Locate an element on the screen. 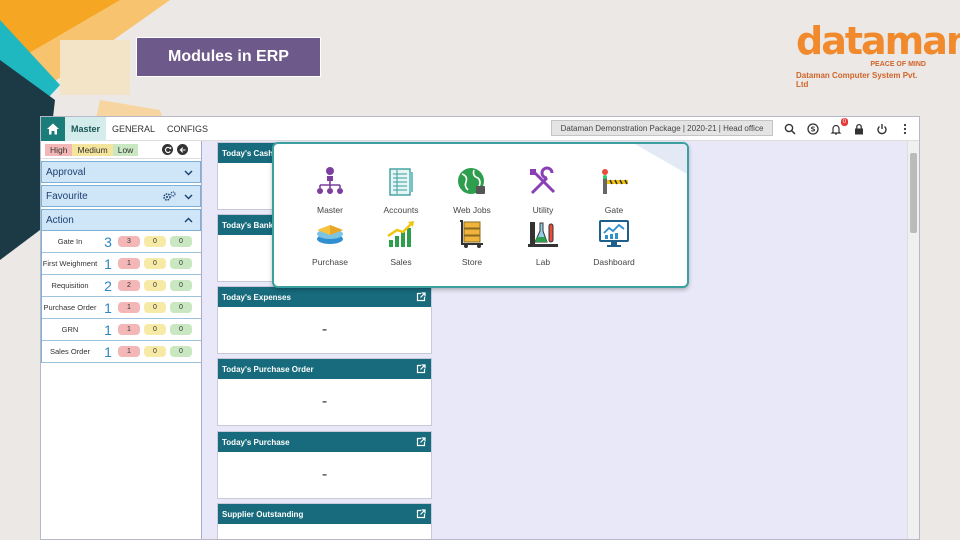 The width and height of the screenshot is (960, 540). section-favourite: Favourite is located at coordinates (121, 196).